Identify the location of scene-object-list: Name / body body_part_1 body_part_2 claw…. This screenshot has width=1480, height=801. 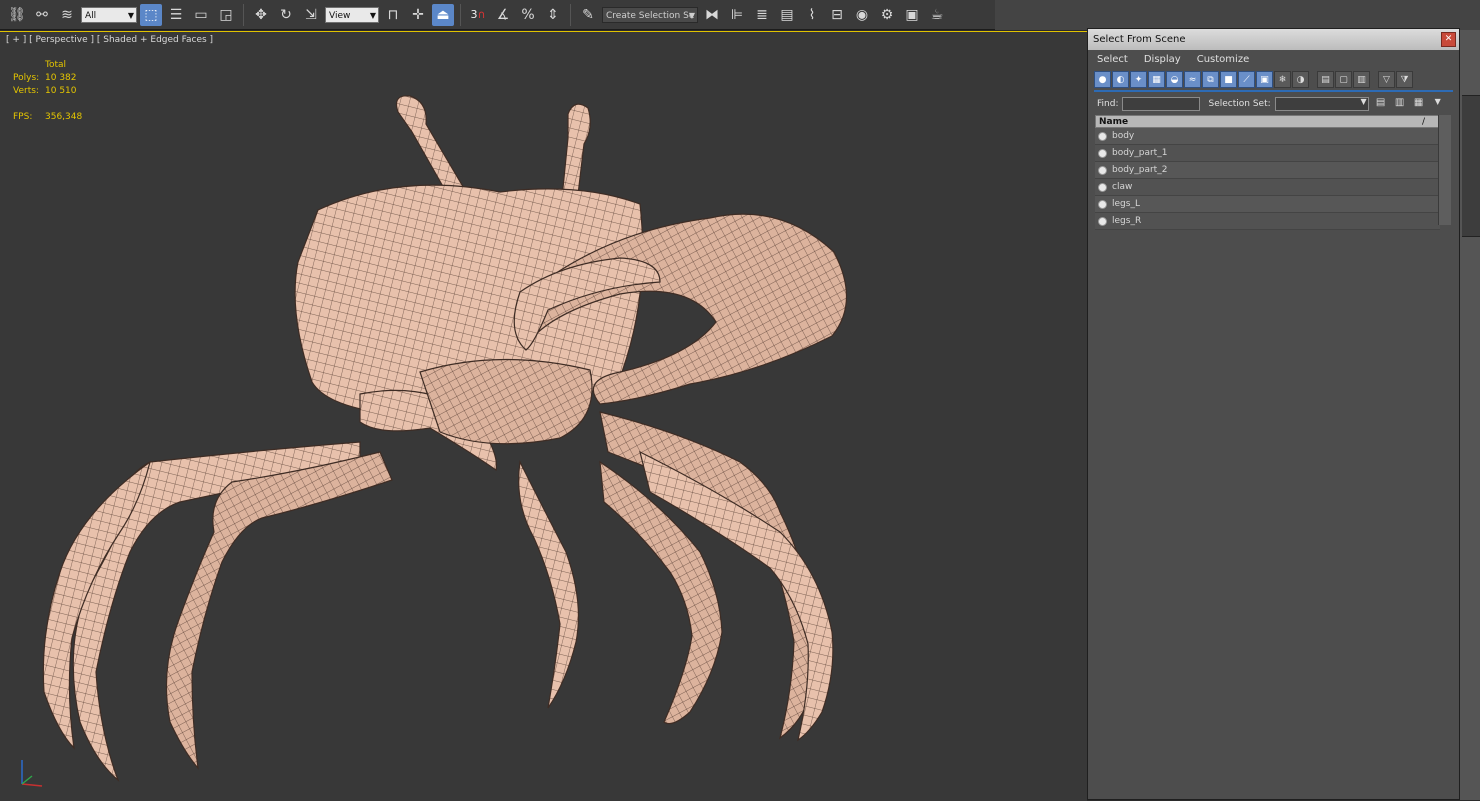
(1273, 172).